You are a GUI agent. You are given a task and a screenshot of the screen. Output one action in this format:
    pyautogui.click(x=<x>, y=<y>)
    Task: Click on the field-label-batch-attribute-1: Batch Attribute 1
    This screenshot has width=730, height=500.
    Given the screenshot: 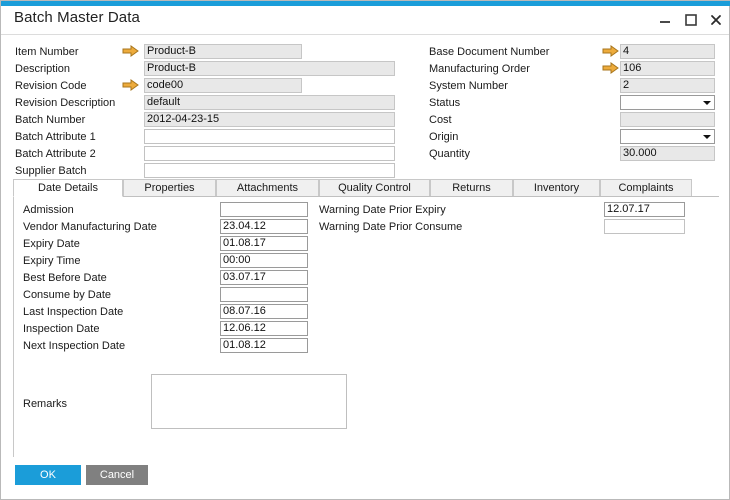 What is the action you would take?
    pyautogui.click(x=55, y=137)
    